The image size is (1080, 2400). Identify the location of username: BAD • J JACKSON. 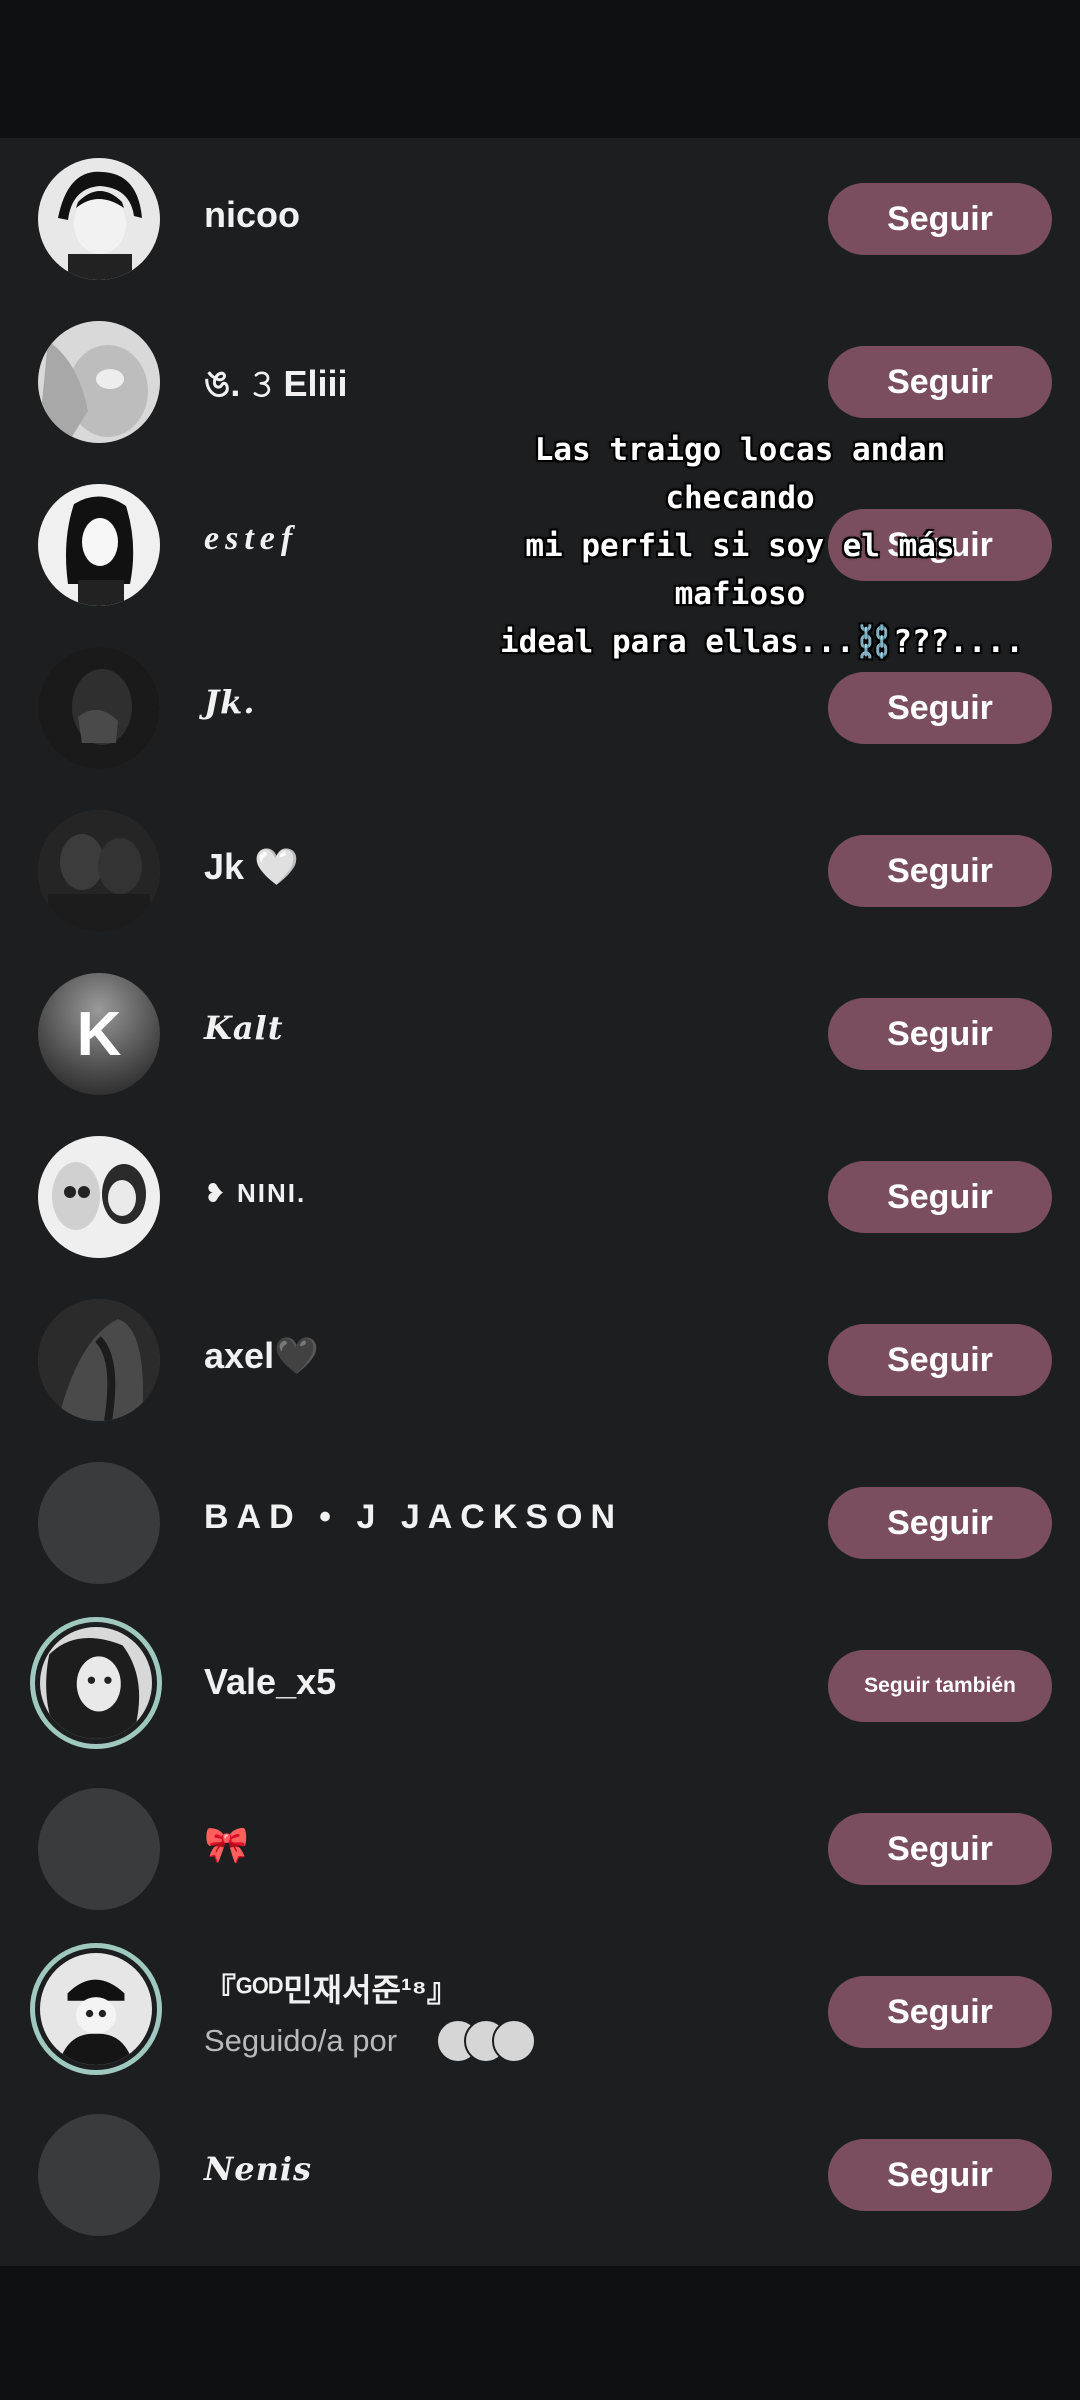
(413, 1517).